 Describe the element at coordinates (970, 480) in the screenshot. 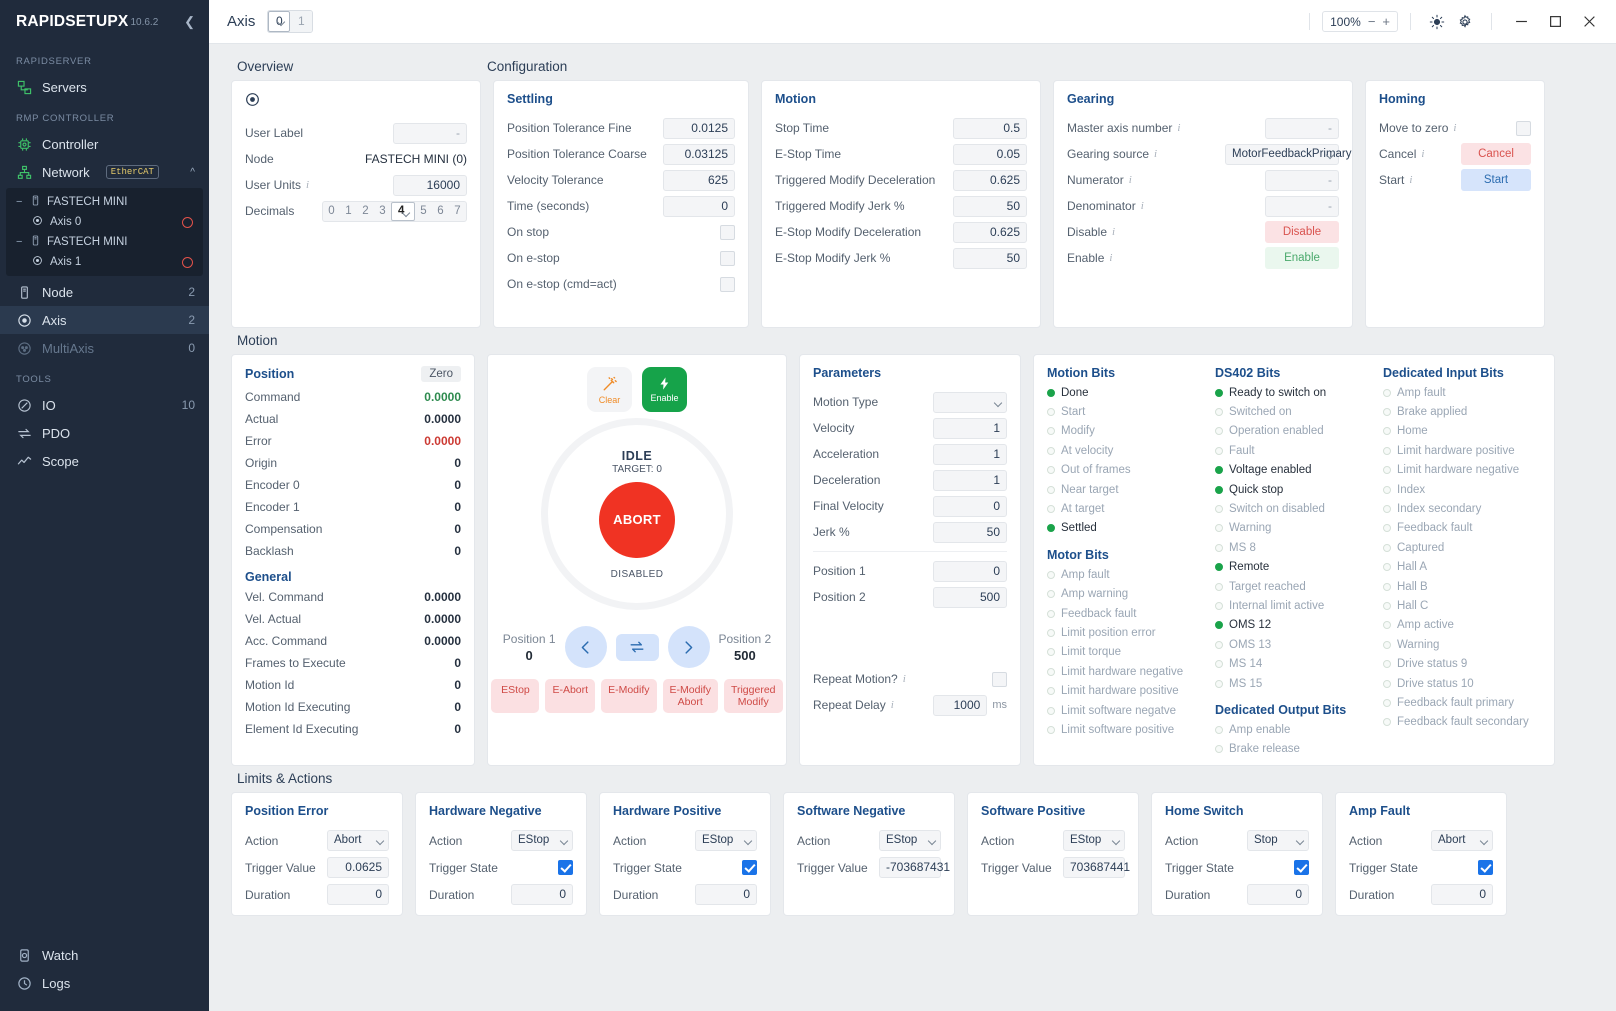

I see `deceleration-input: 1` at that location.